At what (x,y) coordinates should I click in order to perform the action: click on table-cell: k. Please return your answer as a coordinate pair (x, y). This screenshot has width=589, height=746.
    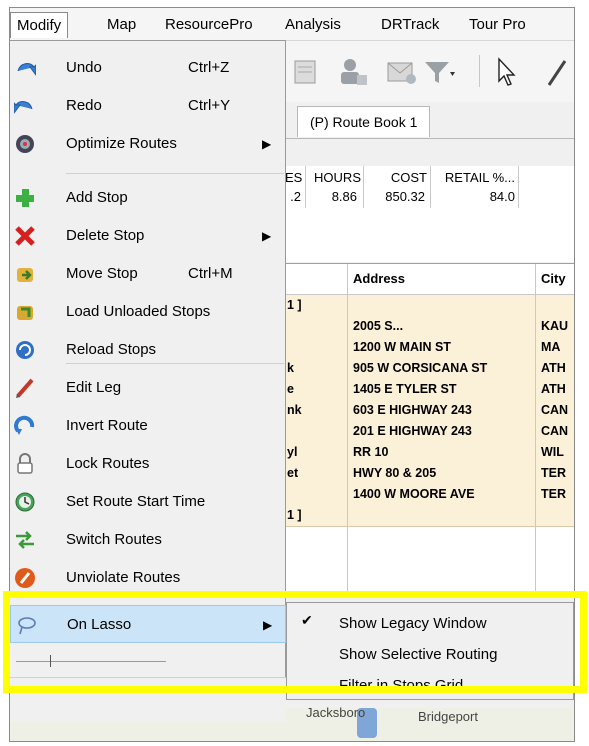
    Looking at the image, I should click on (290, 368).